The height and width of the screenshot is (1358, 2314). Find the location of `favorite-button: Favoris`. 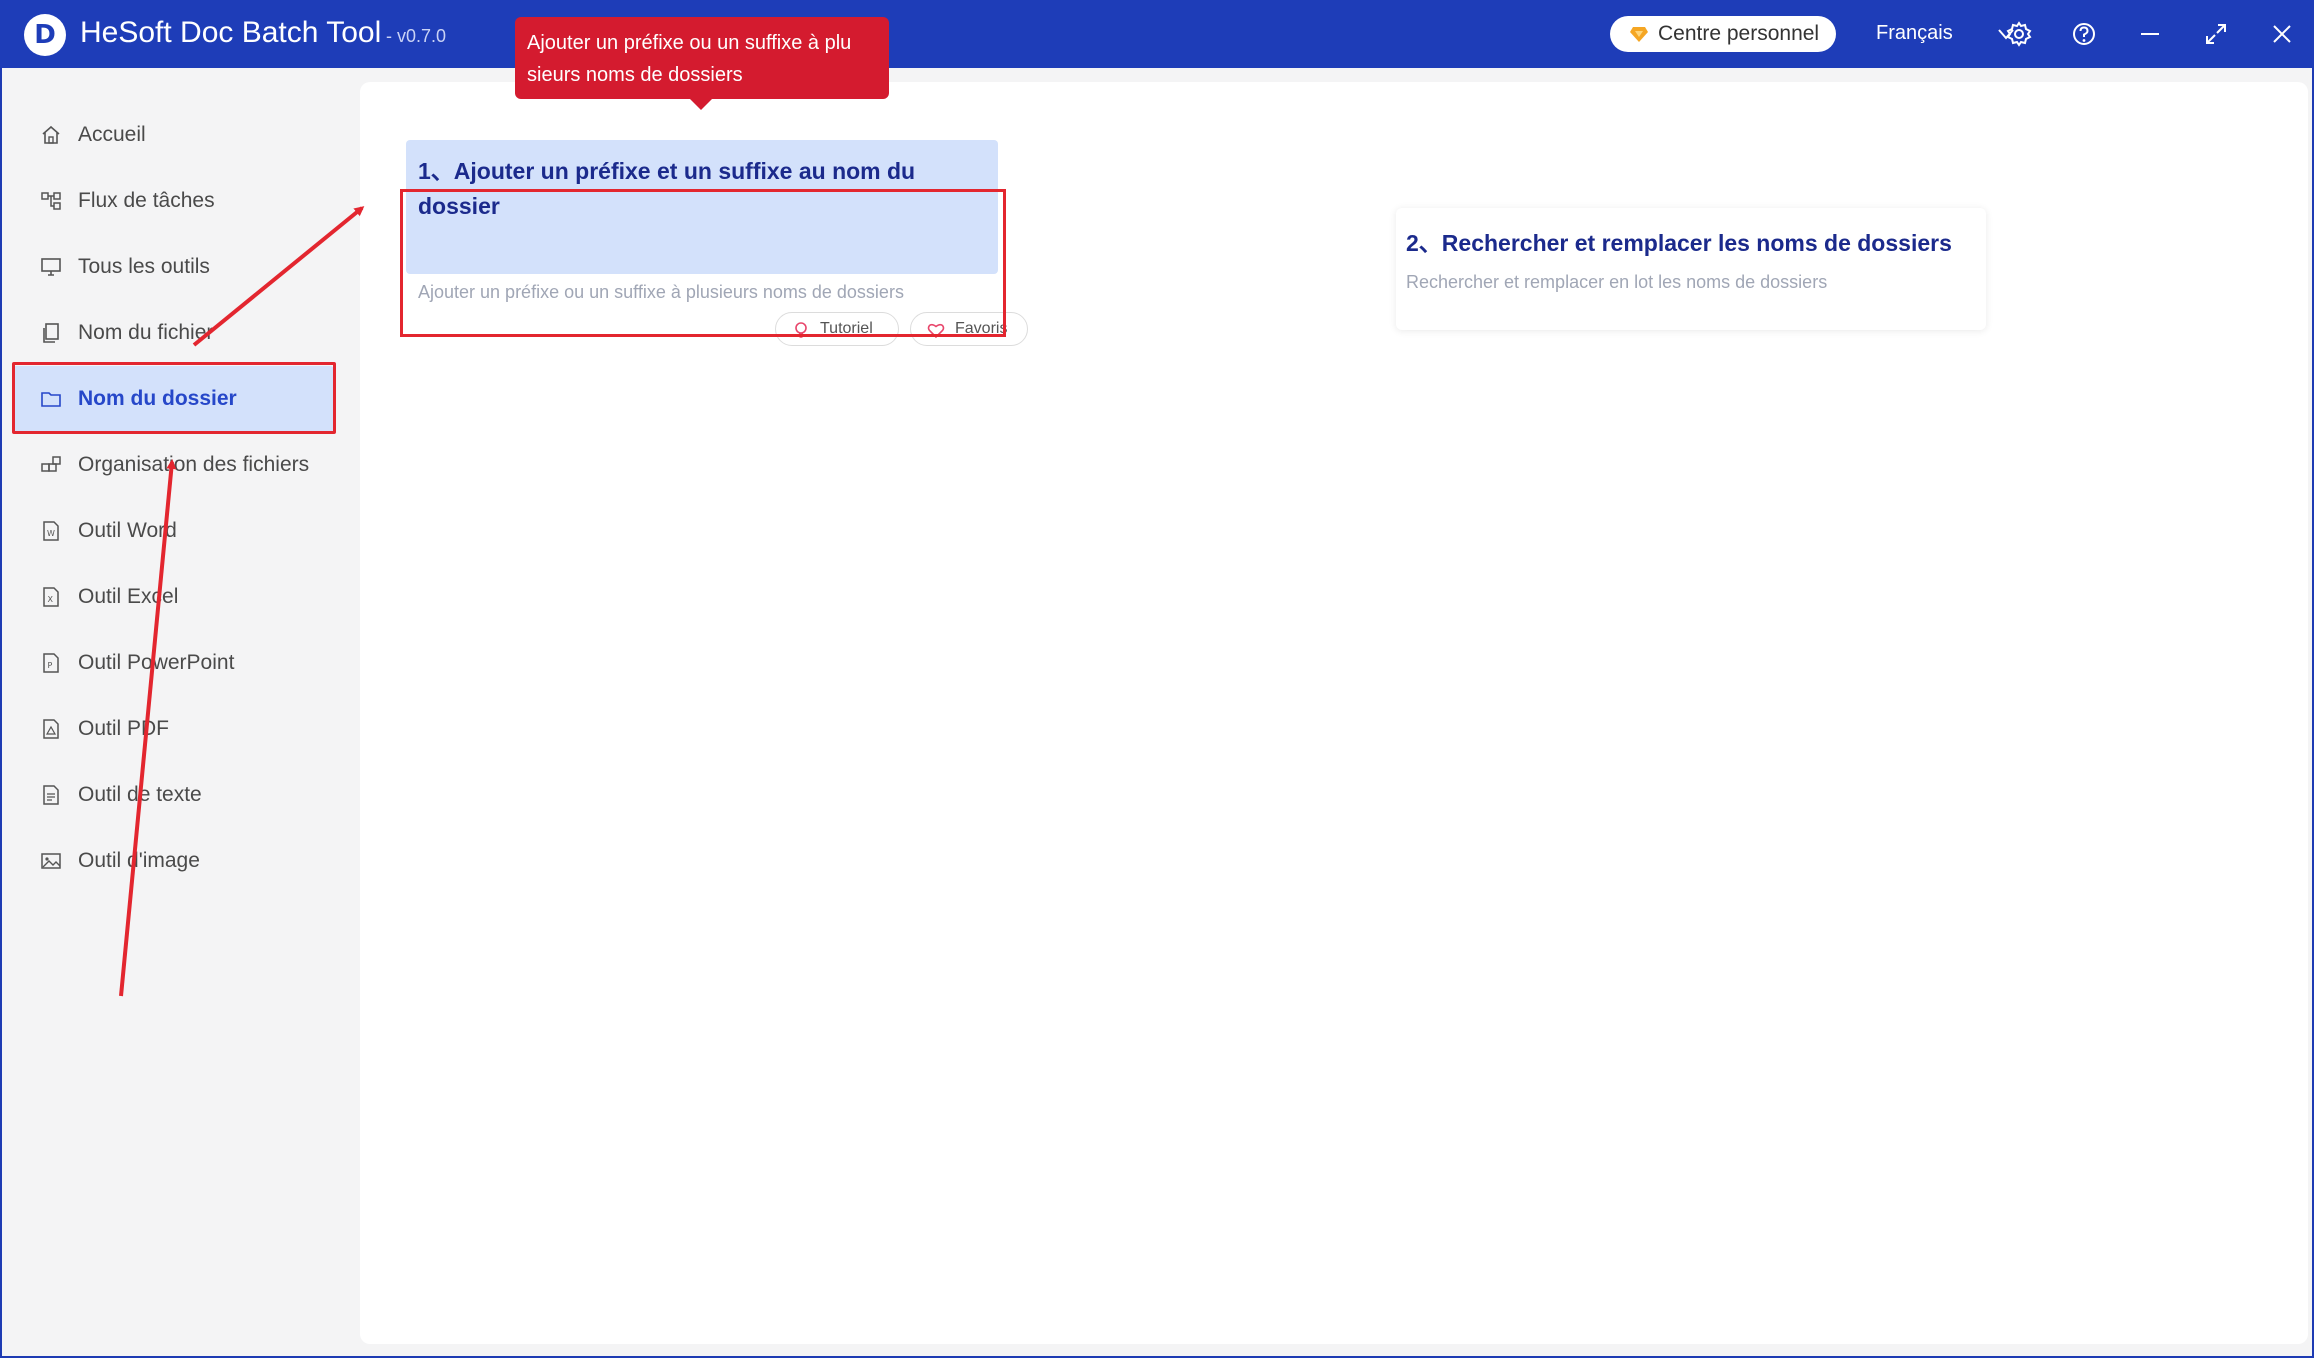

favorite-button: Favoris is located at coordinates (969, 329).